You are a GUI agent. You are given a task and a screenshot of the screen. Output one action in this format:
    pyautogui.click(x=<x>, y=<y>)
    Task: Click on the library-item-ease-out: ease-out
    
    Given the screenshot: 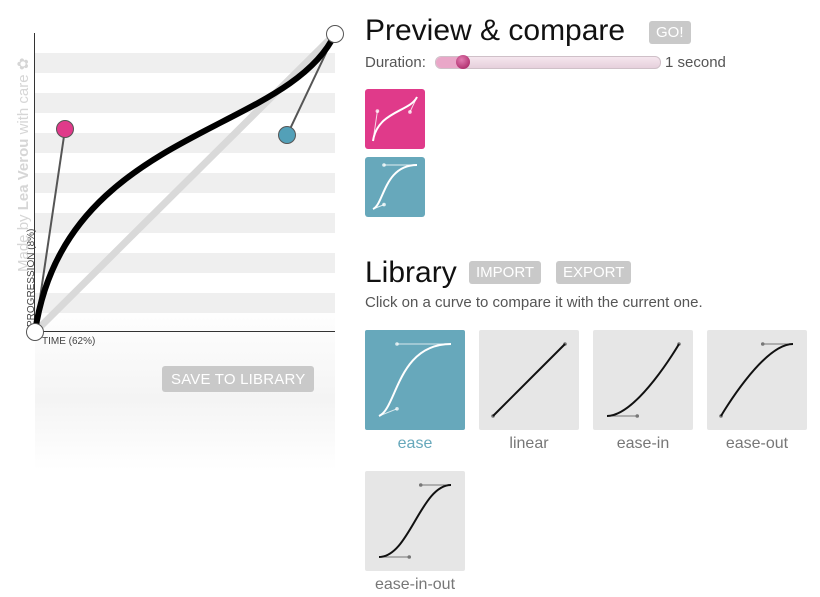 What is the action you would take?
    pyautogui.click(x=757, y=391)
    